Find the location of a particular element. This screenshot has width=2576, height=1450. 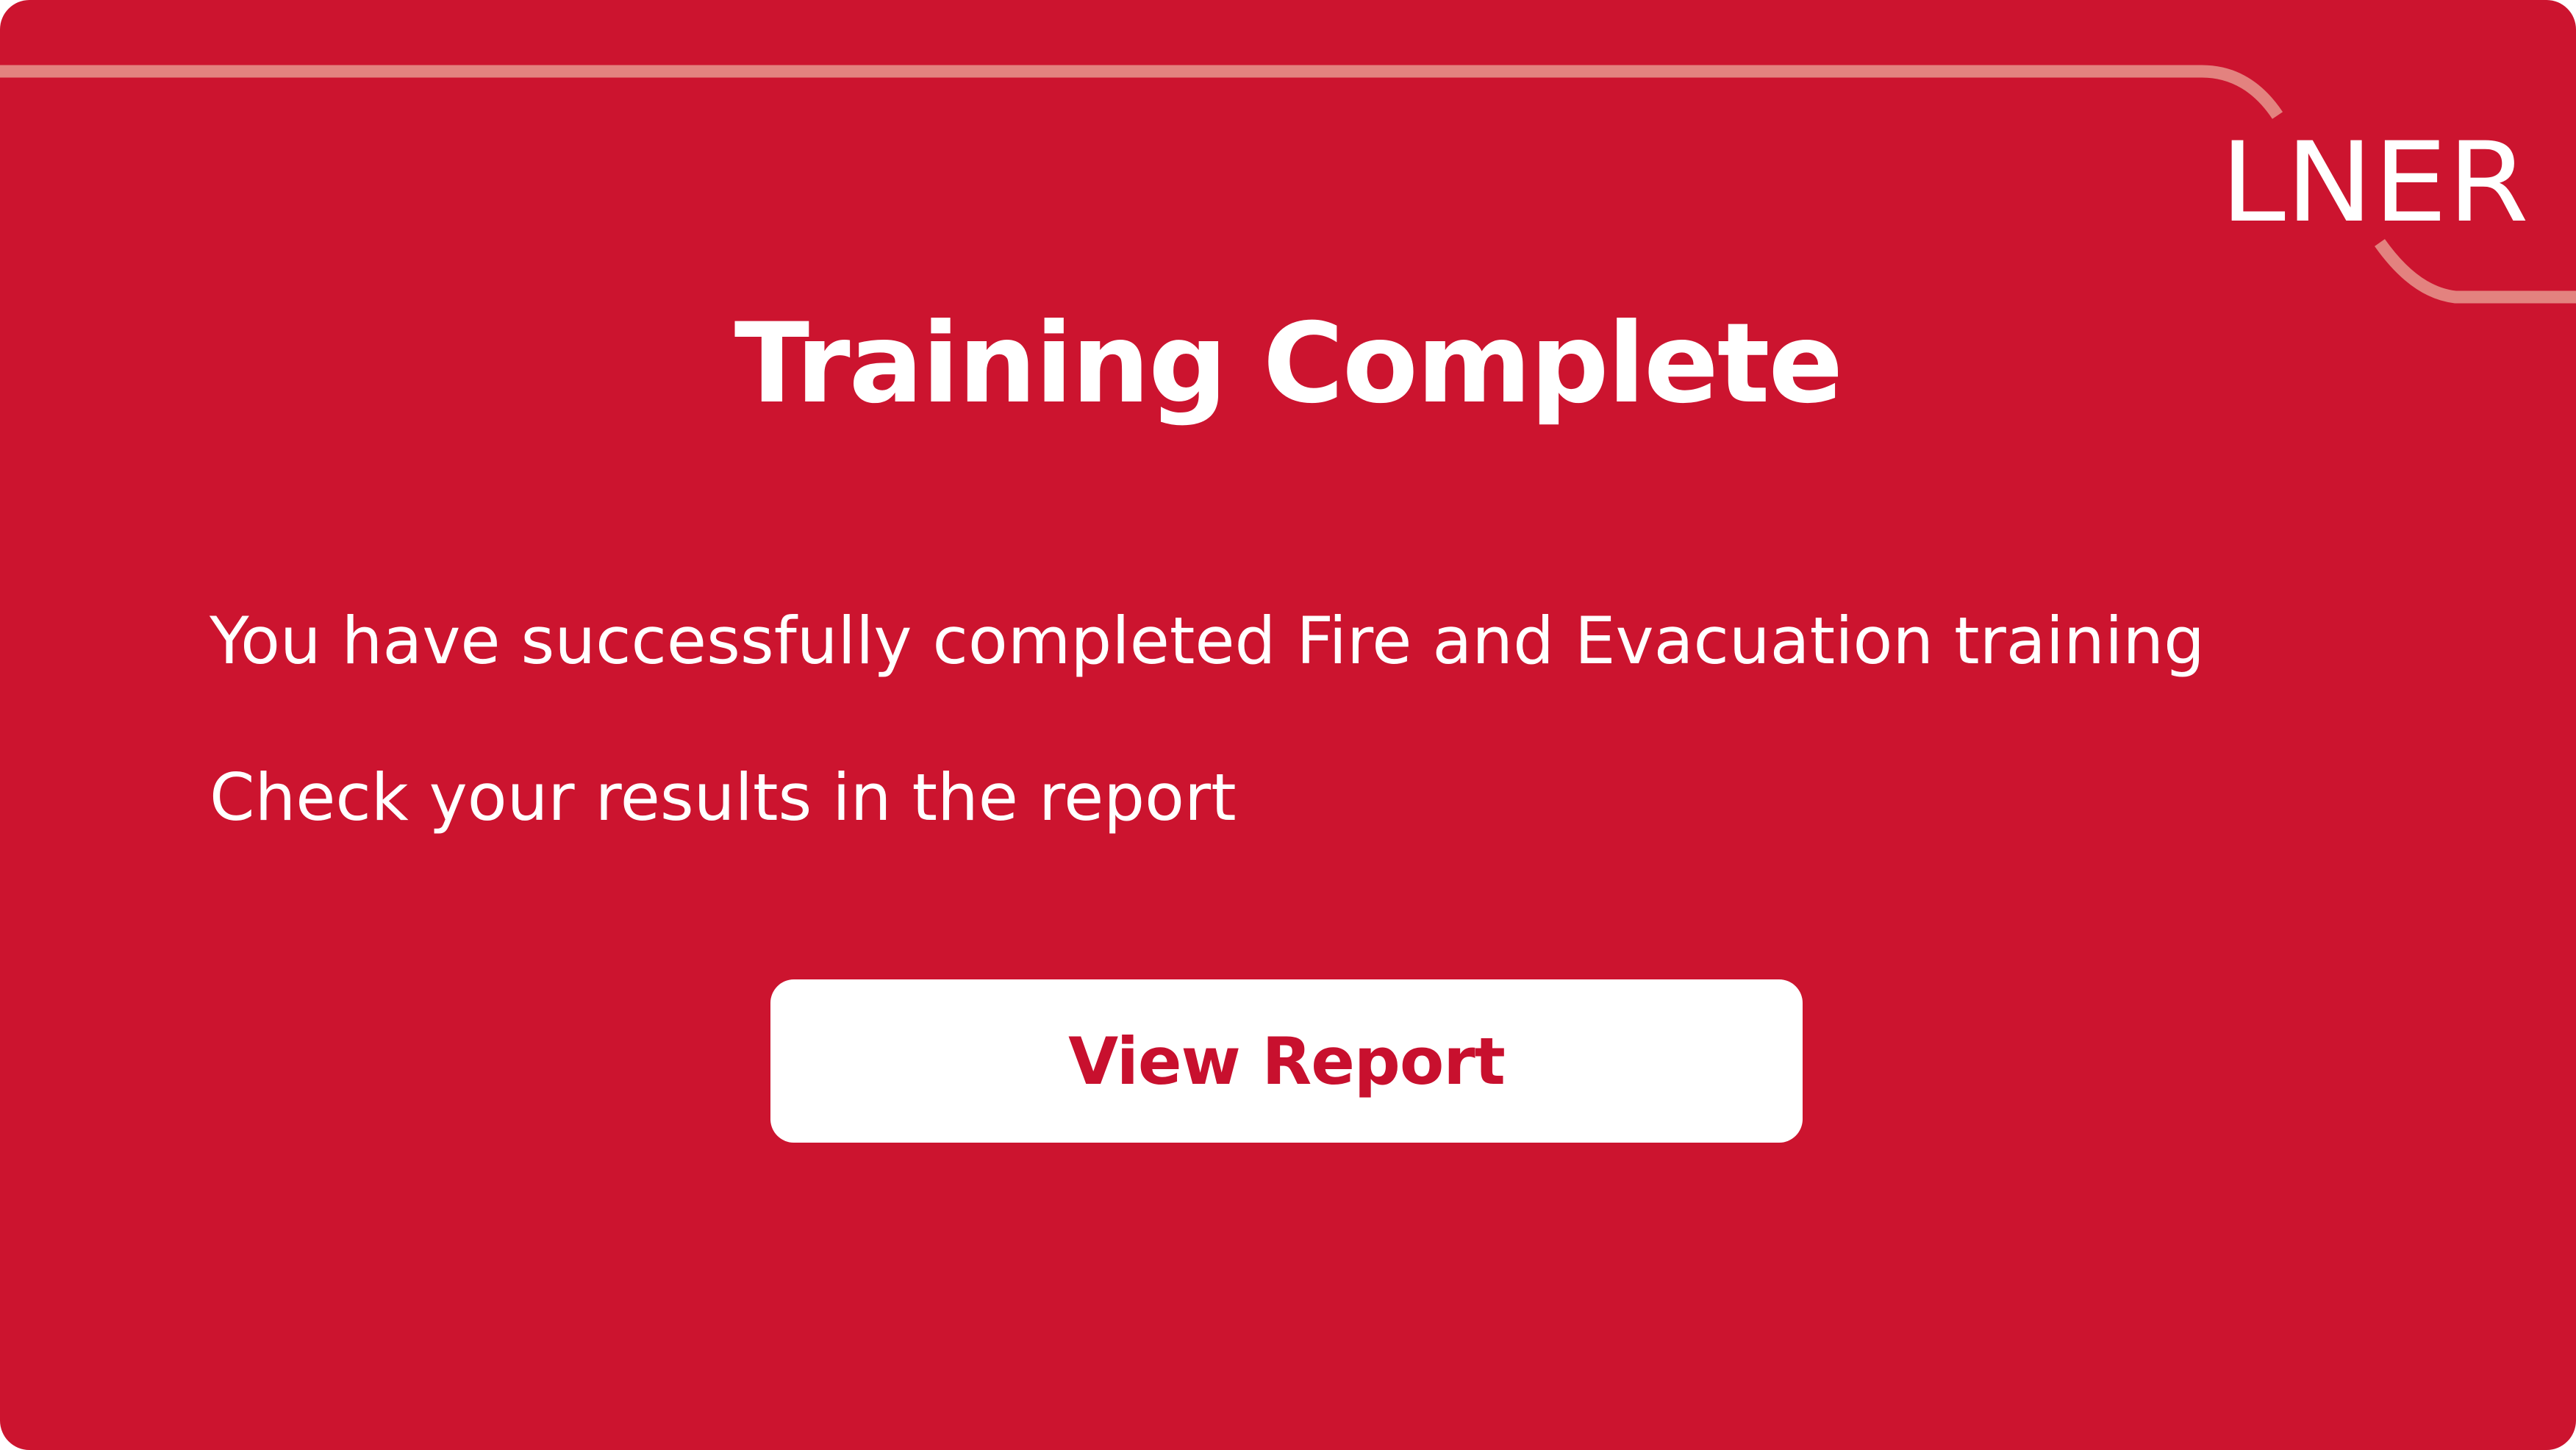

report-instruction: Check your results in the report is located at coordinates (723, 798).